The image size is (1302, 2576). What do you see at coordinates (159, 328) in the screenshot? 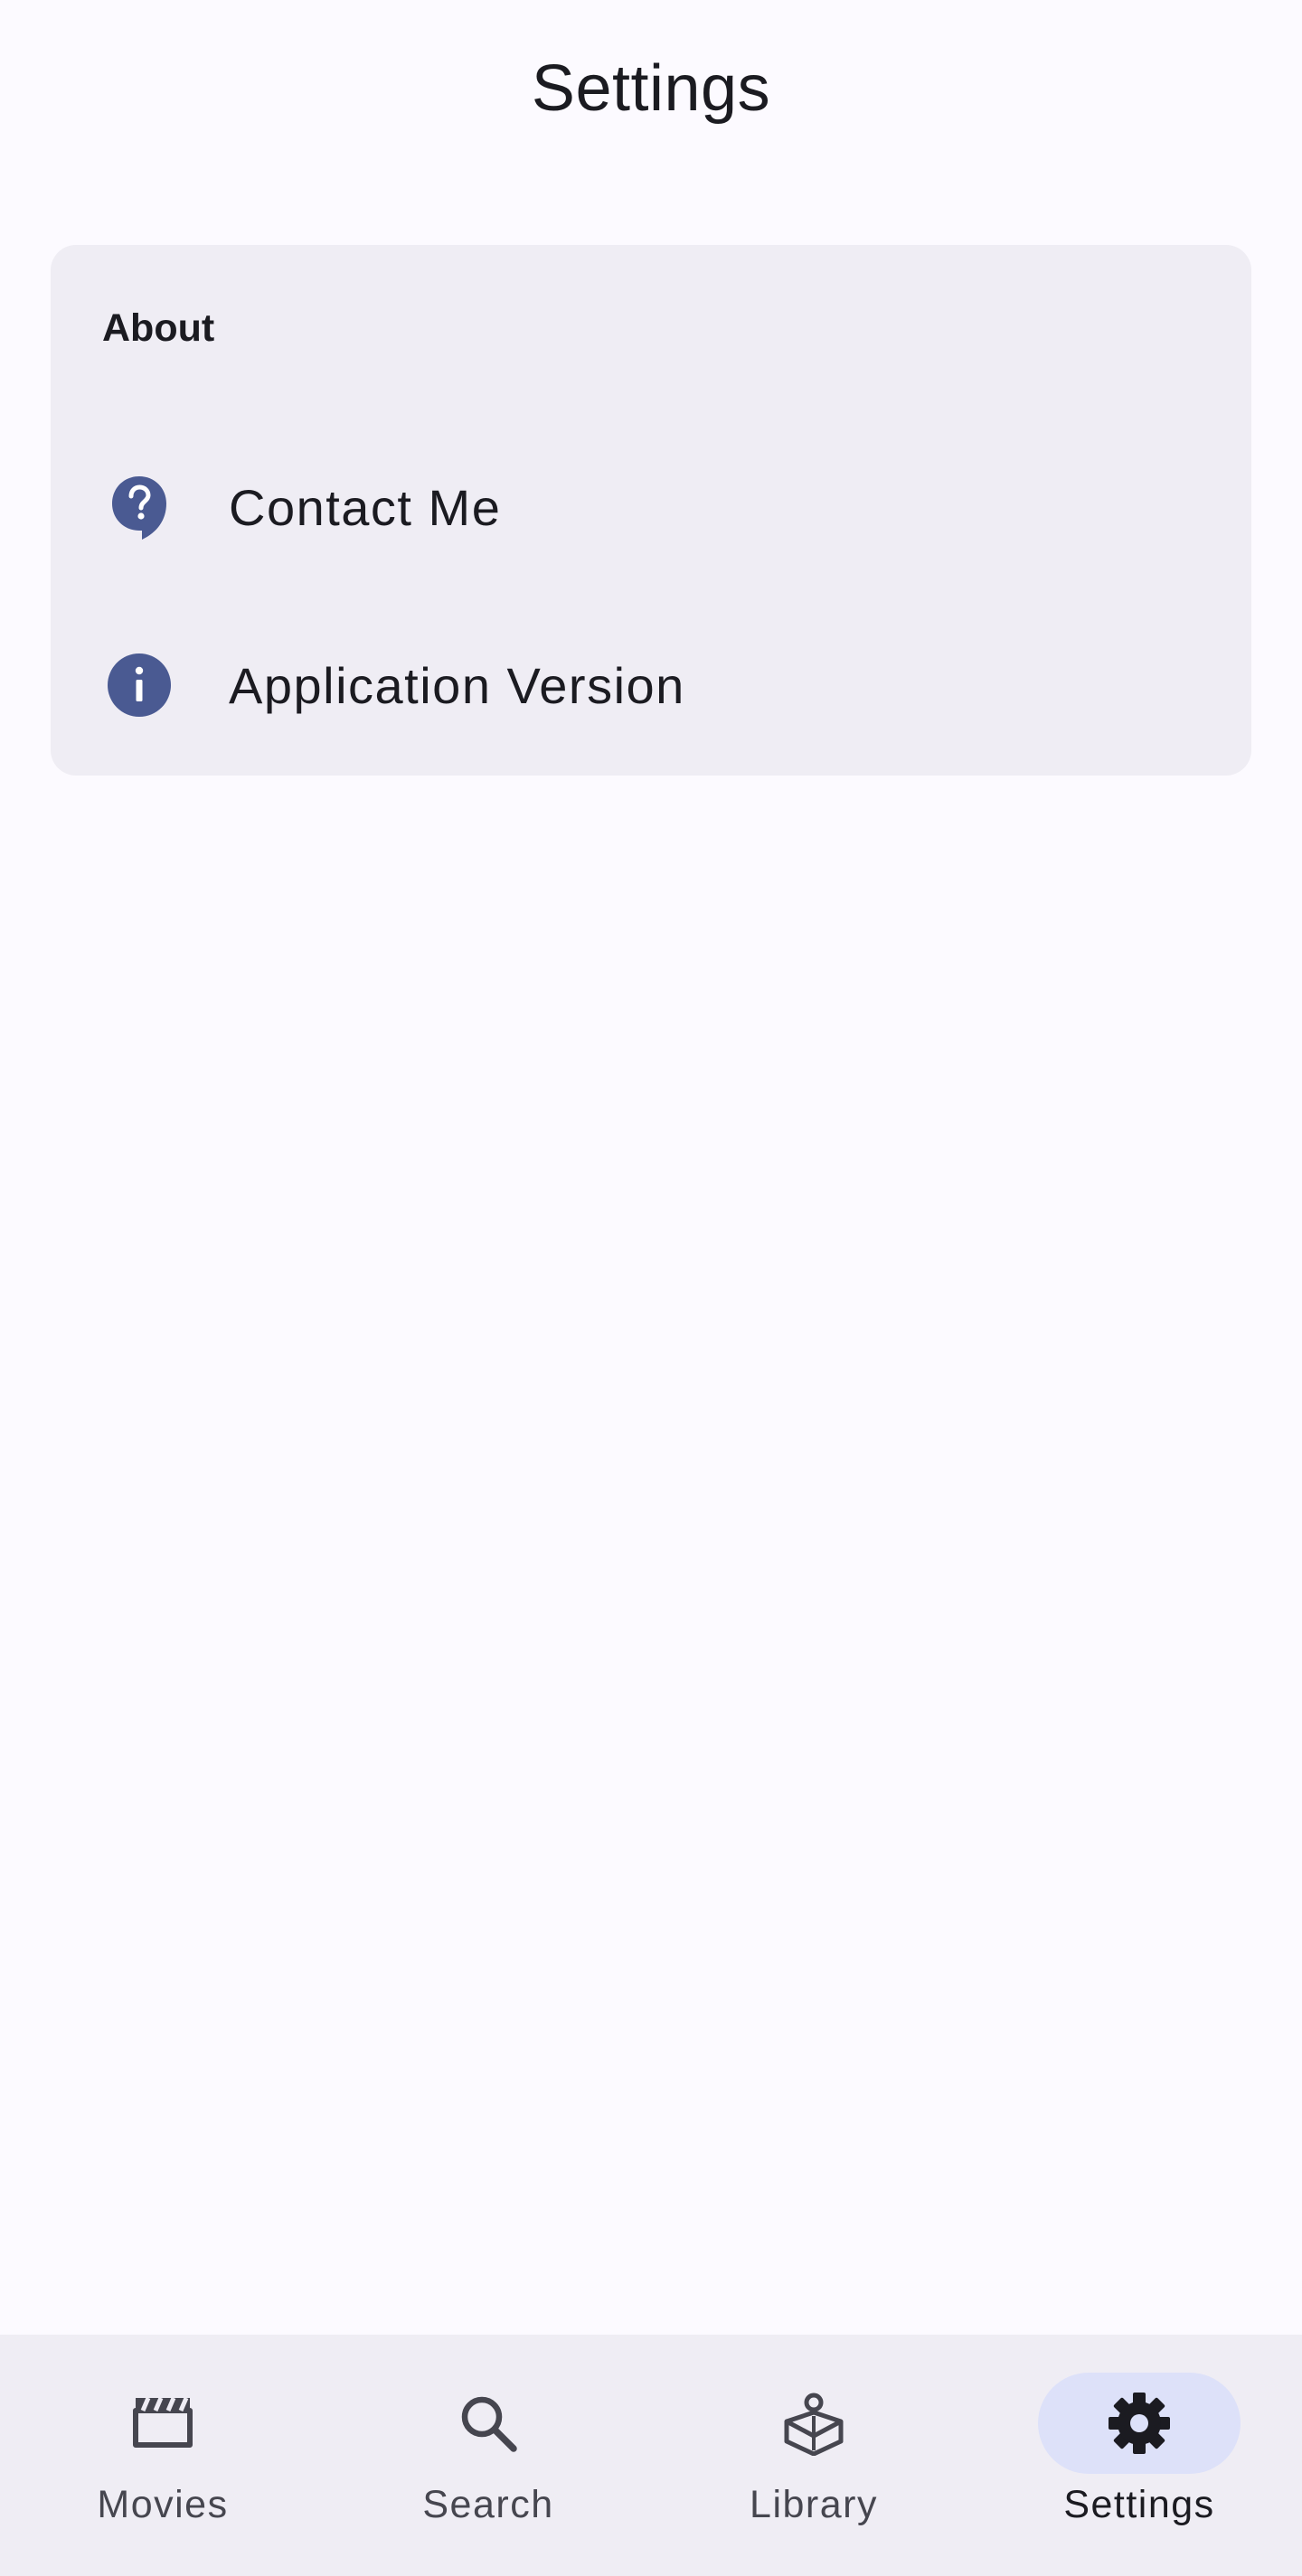
I see `section-title-about: About` at bounding box center [159, 328].